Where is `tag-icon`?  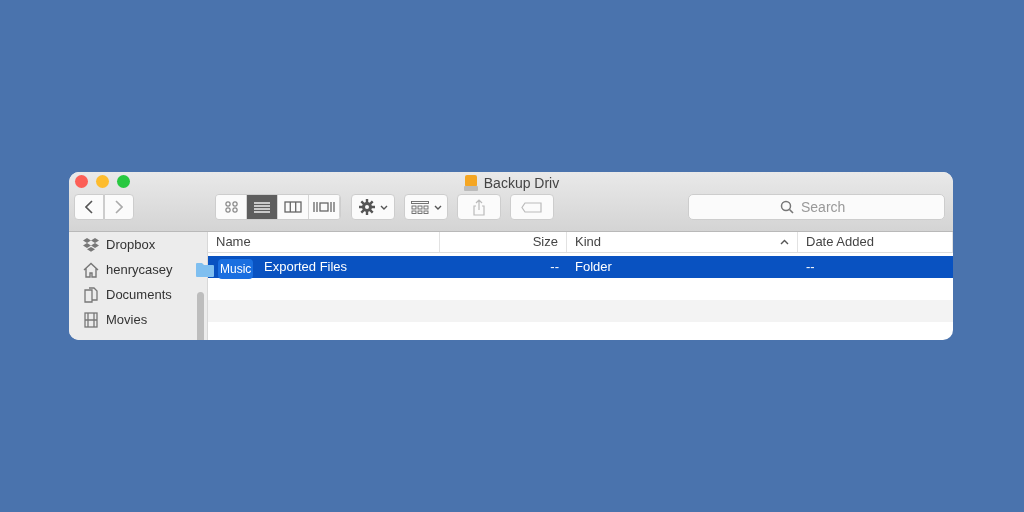
tag-icon is located at coordinates (532, 207).